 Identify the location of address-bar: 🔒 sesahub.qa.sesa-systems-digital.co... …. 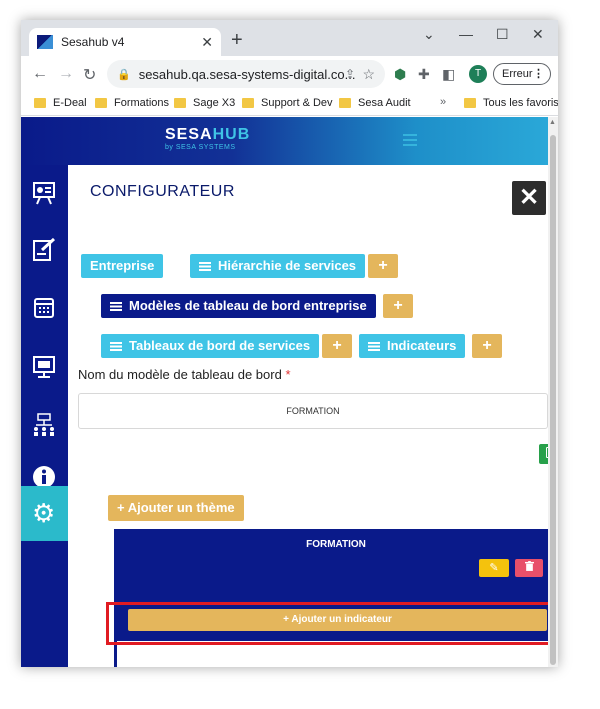
(246, 74).